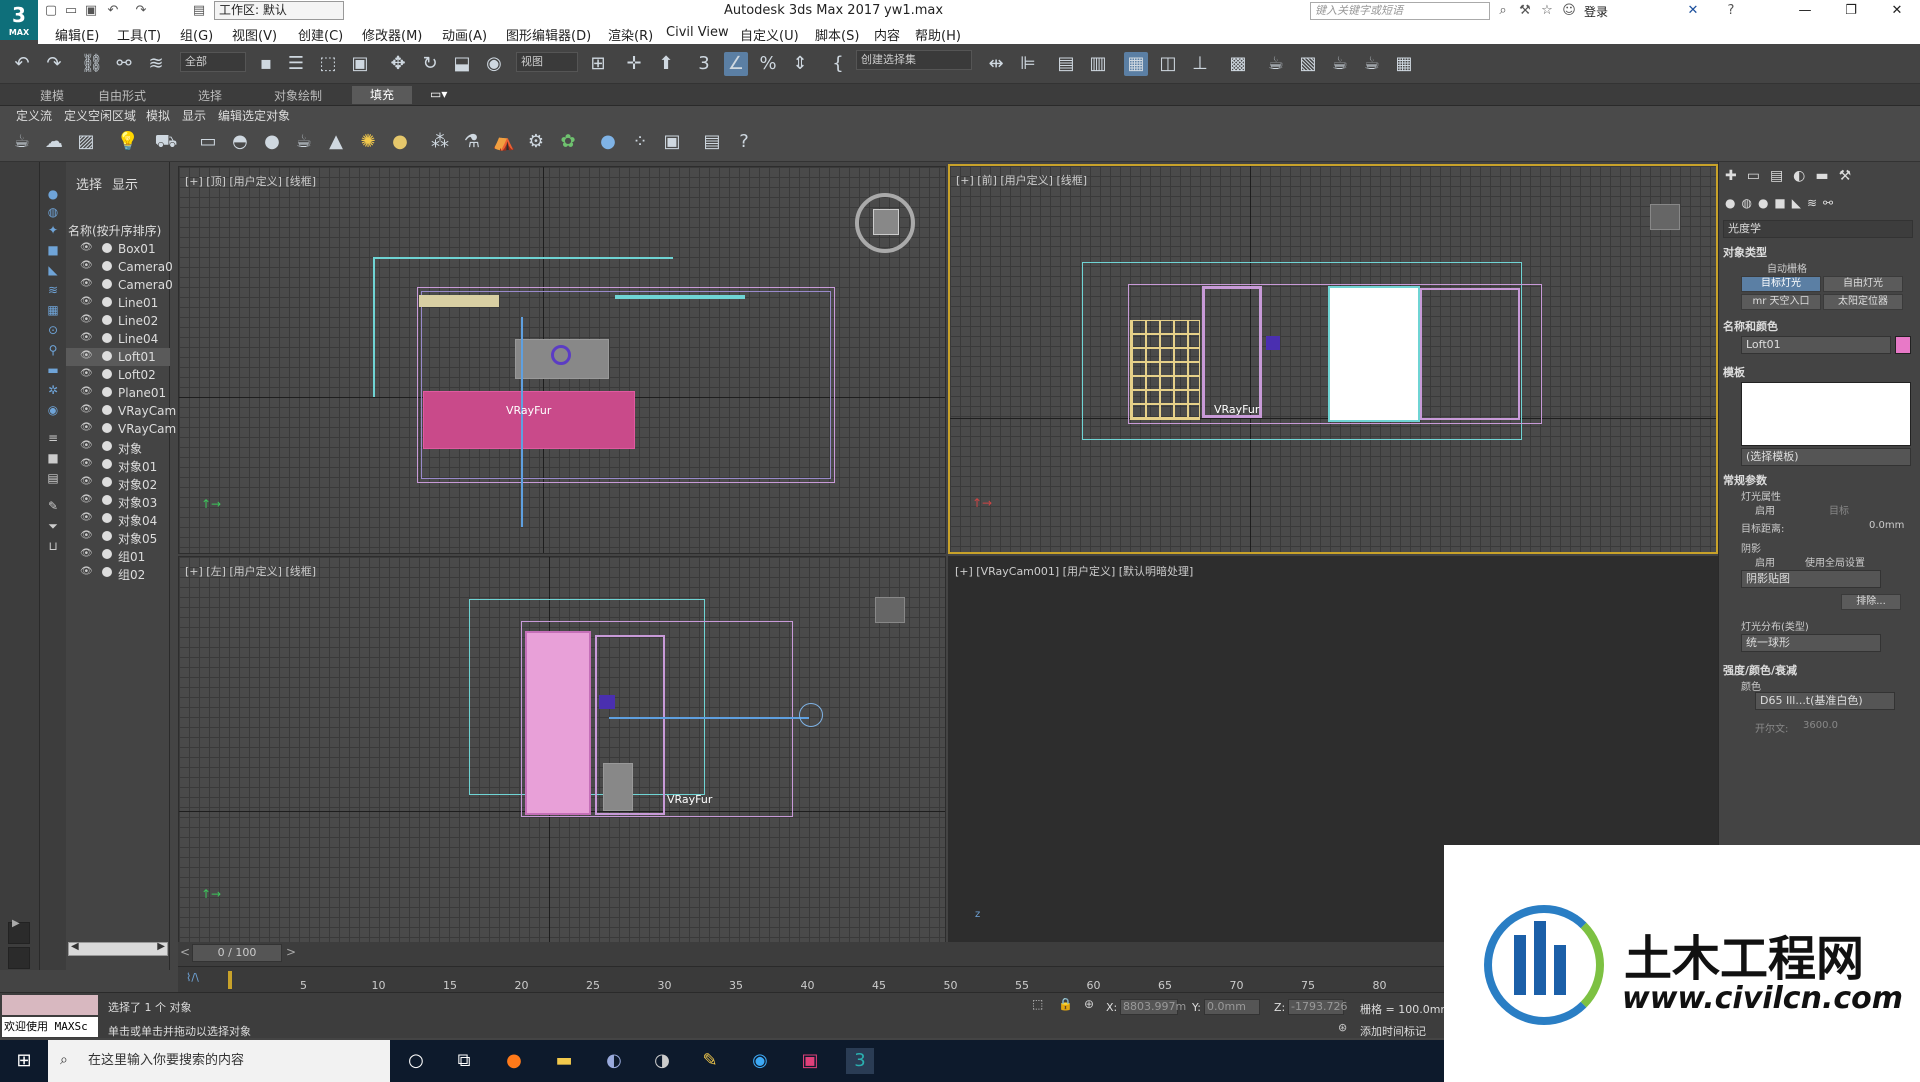 The height and width of the screenshot is (1082, 1920). What do you see at coordinates (158, 115) in the screenshot?
I see `subtab-simulate: 模拟` at bounding box center [158, 115].